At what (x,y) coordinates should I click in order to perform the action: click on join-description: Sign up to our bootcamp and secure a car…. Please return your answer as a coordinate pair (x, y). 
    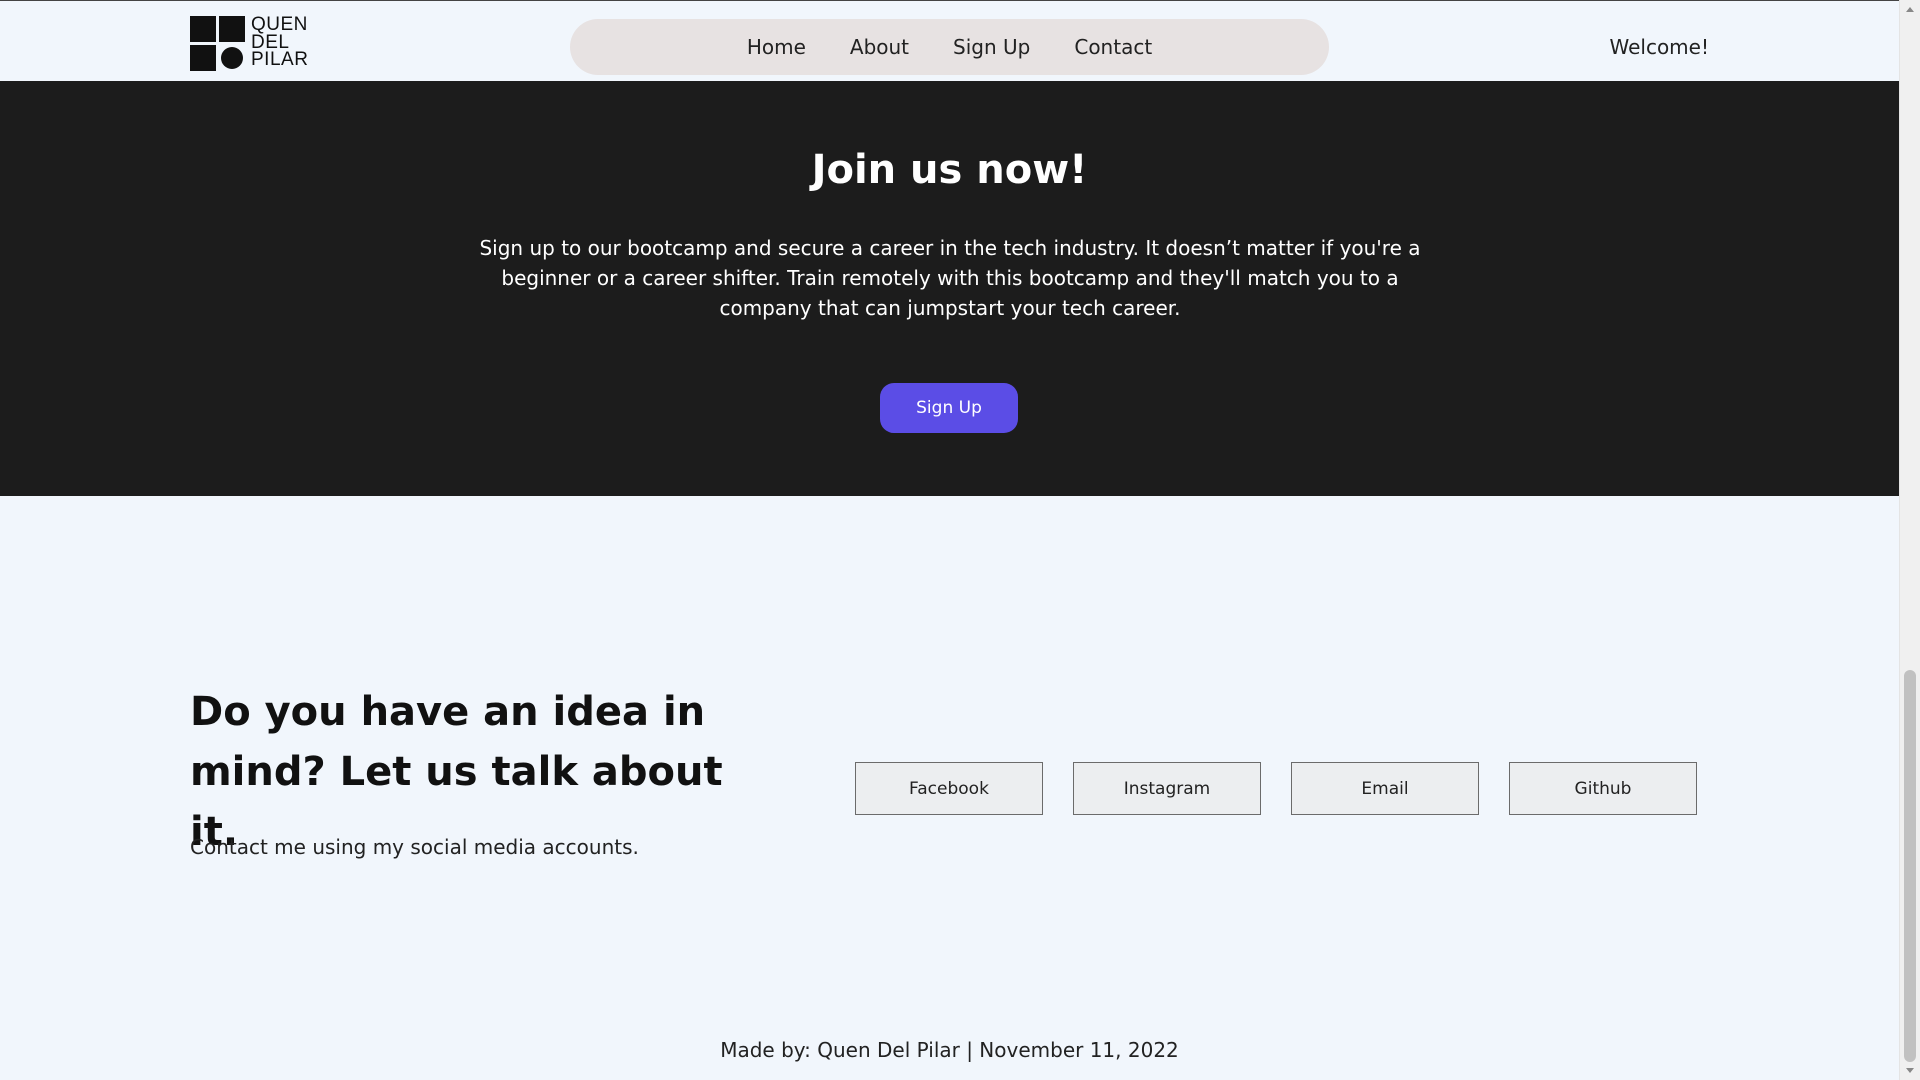
    Looking at the image, I should click on (950, 278).